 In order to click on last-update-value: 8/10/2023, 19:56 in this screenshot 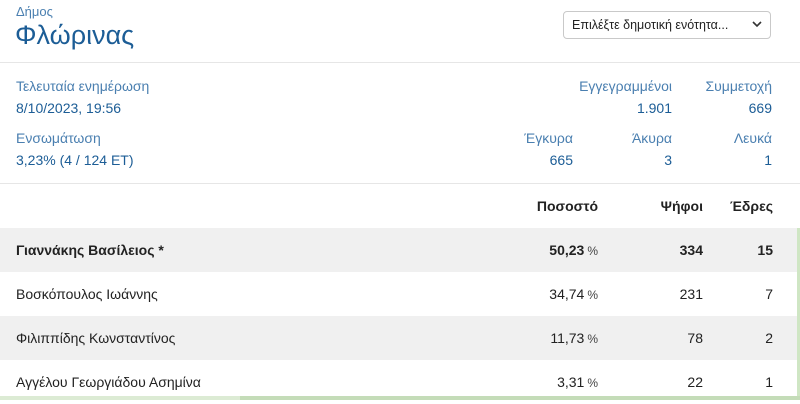, I will do `click(69, 108)`.